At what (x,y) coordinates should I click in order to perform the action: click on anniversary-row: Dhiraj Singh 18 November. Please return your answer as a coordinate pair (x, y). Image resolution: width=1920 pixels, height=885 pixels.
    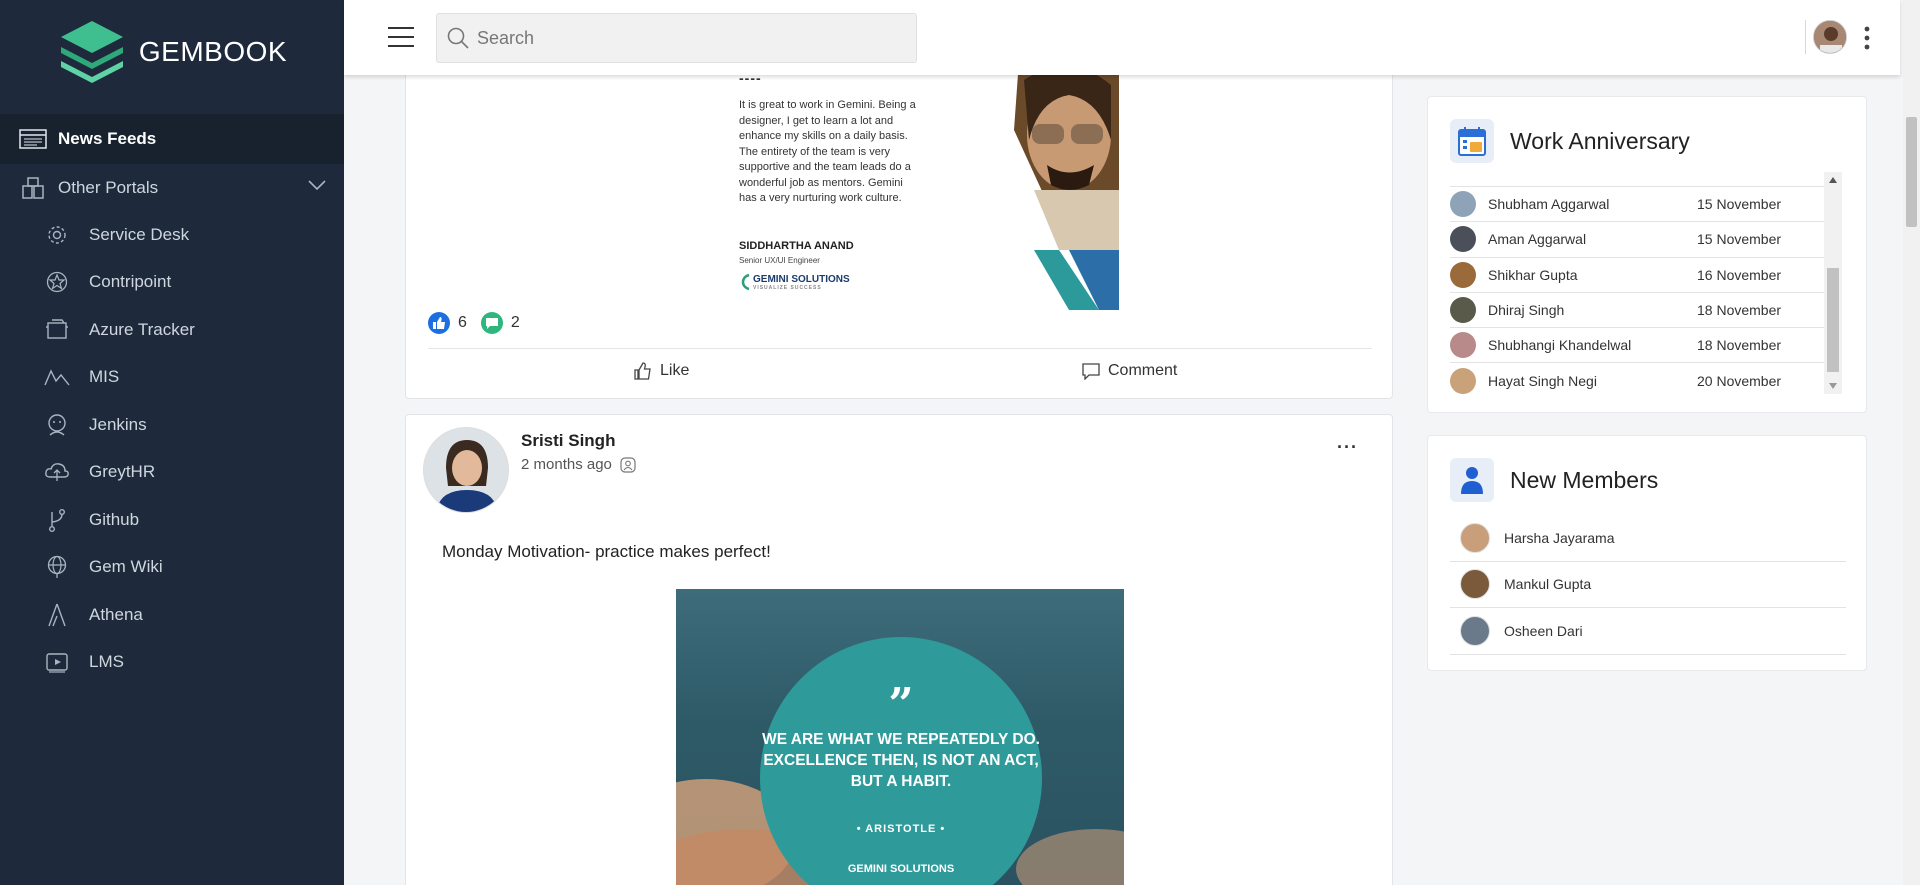
    Looking at the image, I should click on (1642, 311).